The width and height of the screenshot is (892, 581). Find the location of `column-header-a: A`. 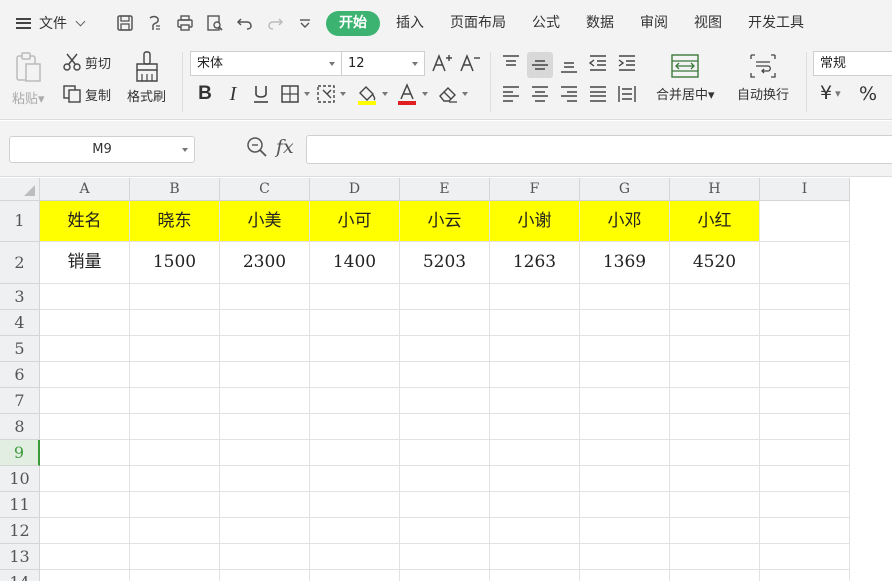

column-header-a: A is located at coordinates (85, 189).